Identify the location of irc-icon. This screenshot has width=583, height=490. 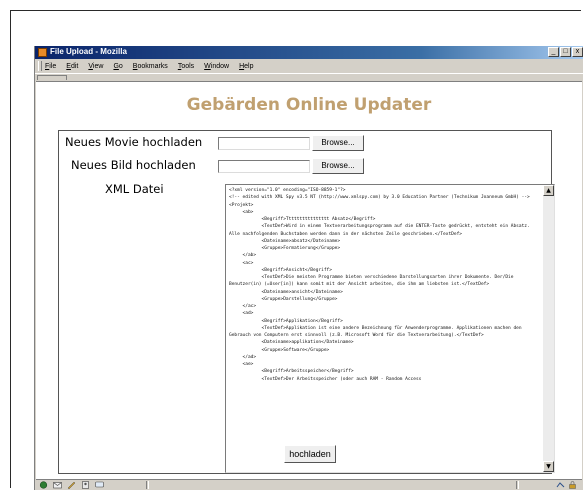
(99, 485).